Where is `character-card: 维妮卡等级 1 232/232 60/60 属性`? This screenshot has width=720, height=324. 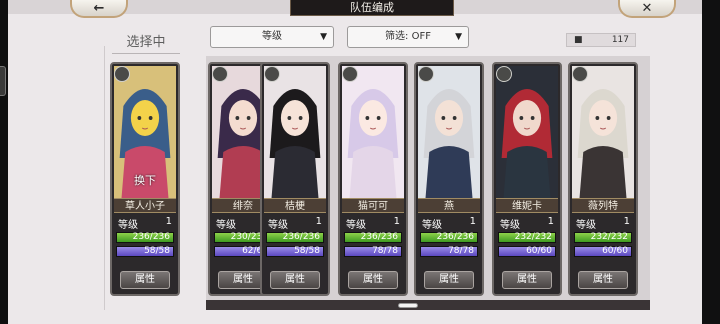
character-card: 维妮卡等级 1 232/232 60/60 属性 is located at coordinates (527, 179).